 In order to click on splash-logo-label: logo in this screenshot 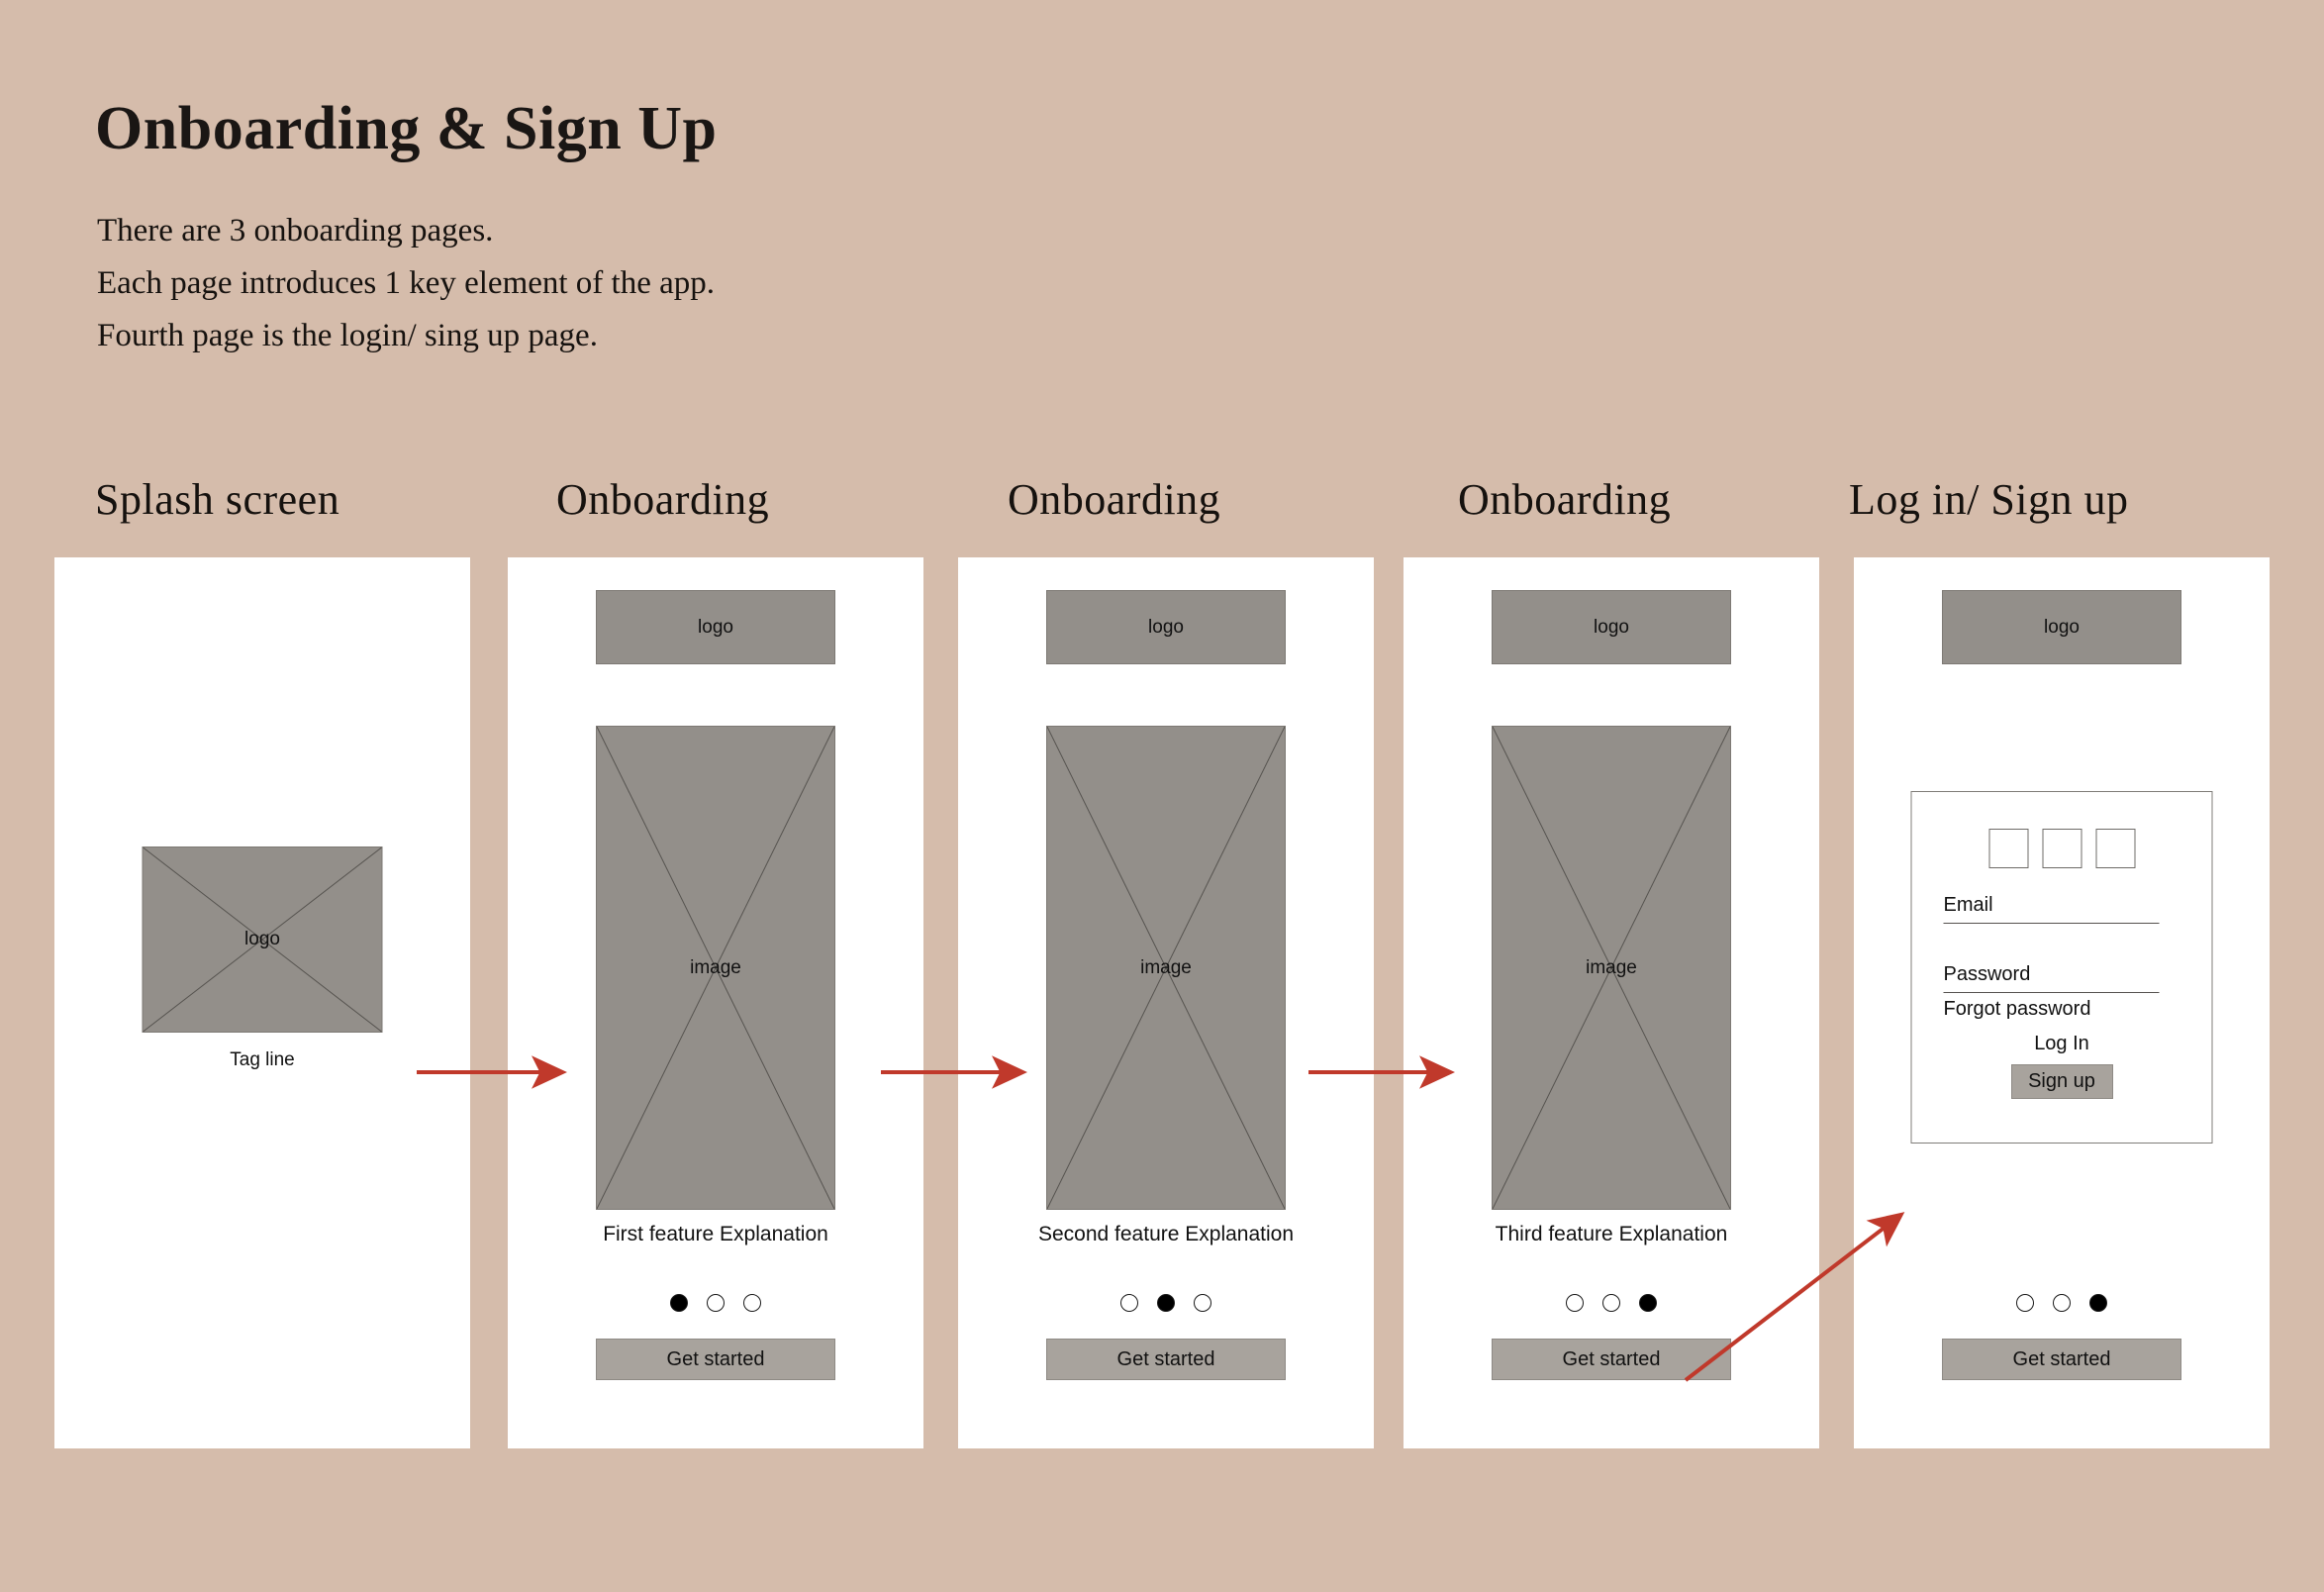, I will do `click(262, 939)`.